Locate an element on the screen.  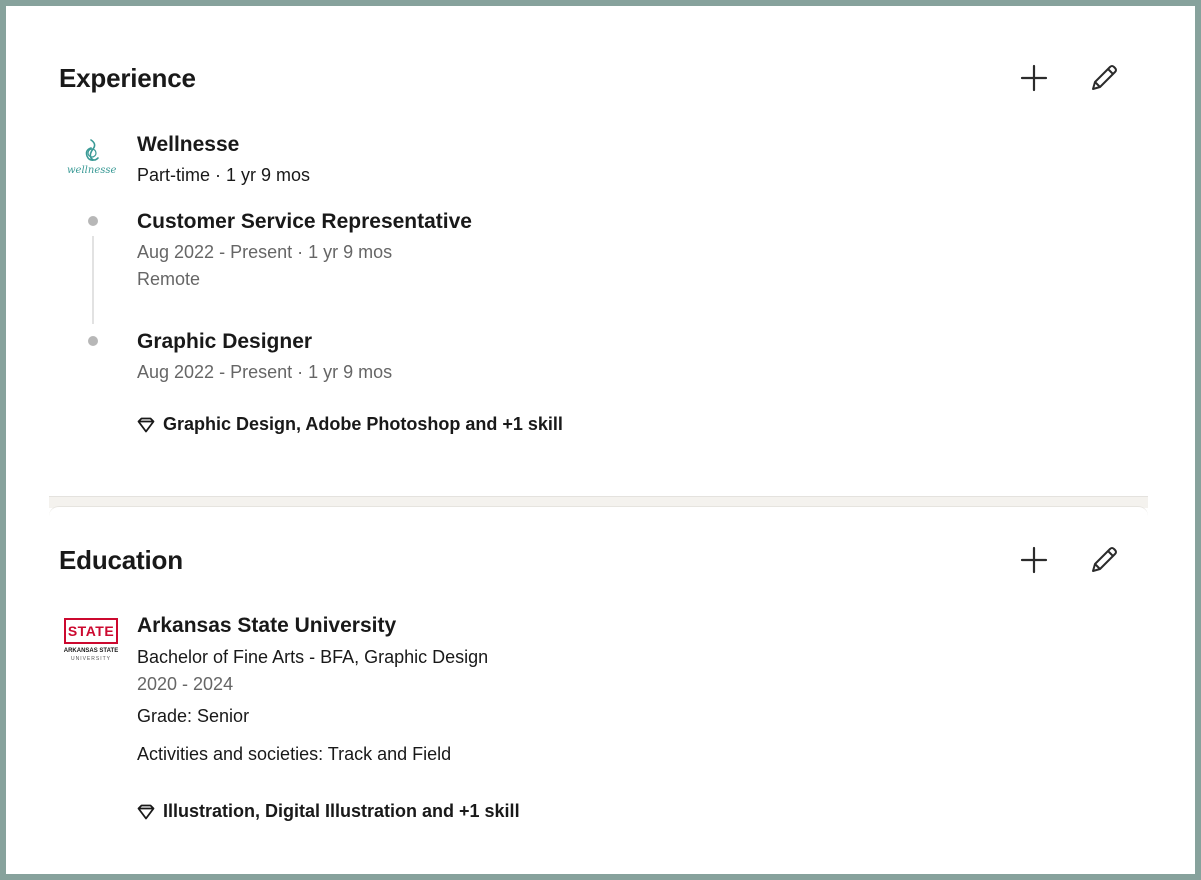
experience-title: Experience is located at coordinates (127, 78).